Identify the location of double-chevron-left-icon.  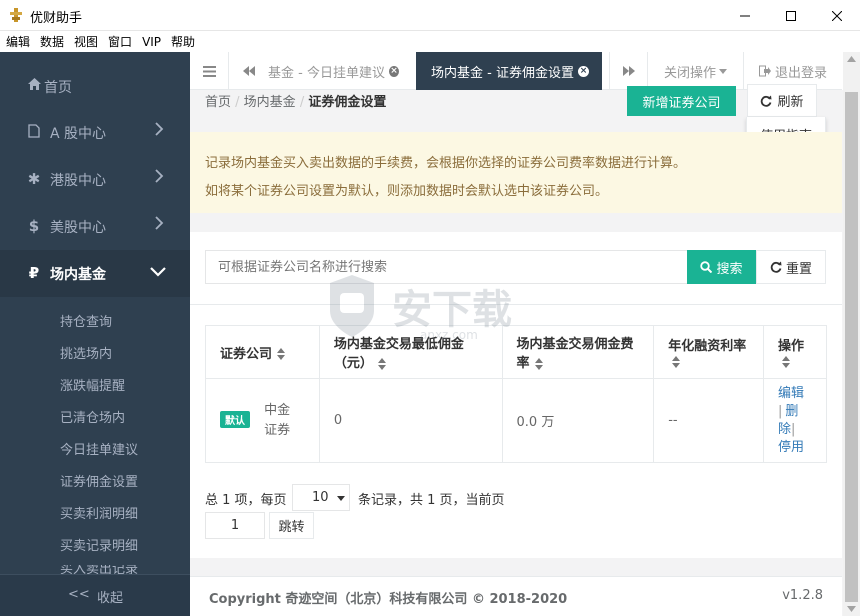
(248, 71).